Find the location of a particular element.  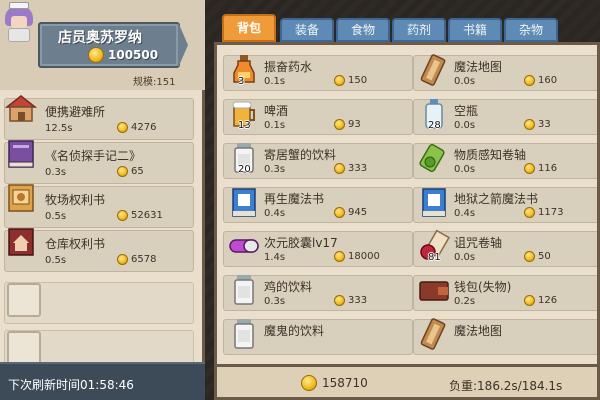

inventory-item-time: 0.0s is located at coordinates (465, 169).